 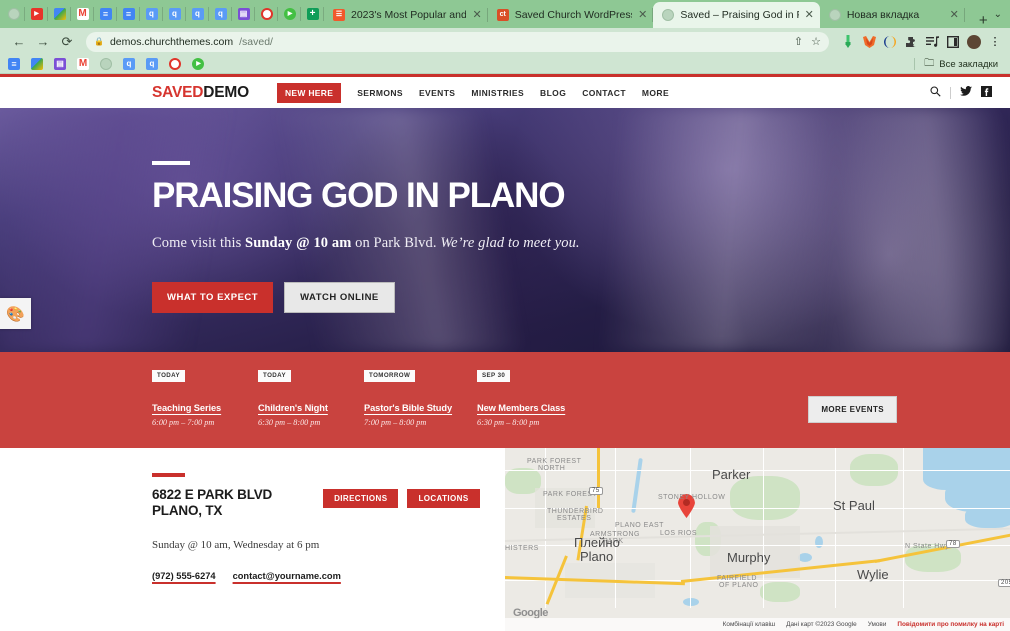 I want to click on nav-item-blog: BLOG, so click(x=553, y=93).